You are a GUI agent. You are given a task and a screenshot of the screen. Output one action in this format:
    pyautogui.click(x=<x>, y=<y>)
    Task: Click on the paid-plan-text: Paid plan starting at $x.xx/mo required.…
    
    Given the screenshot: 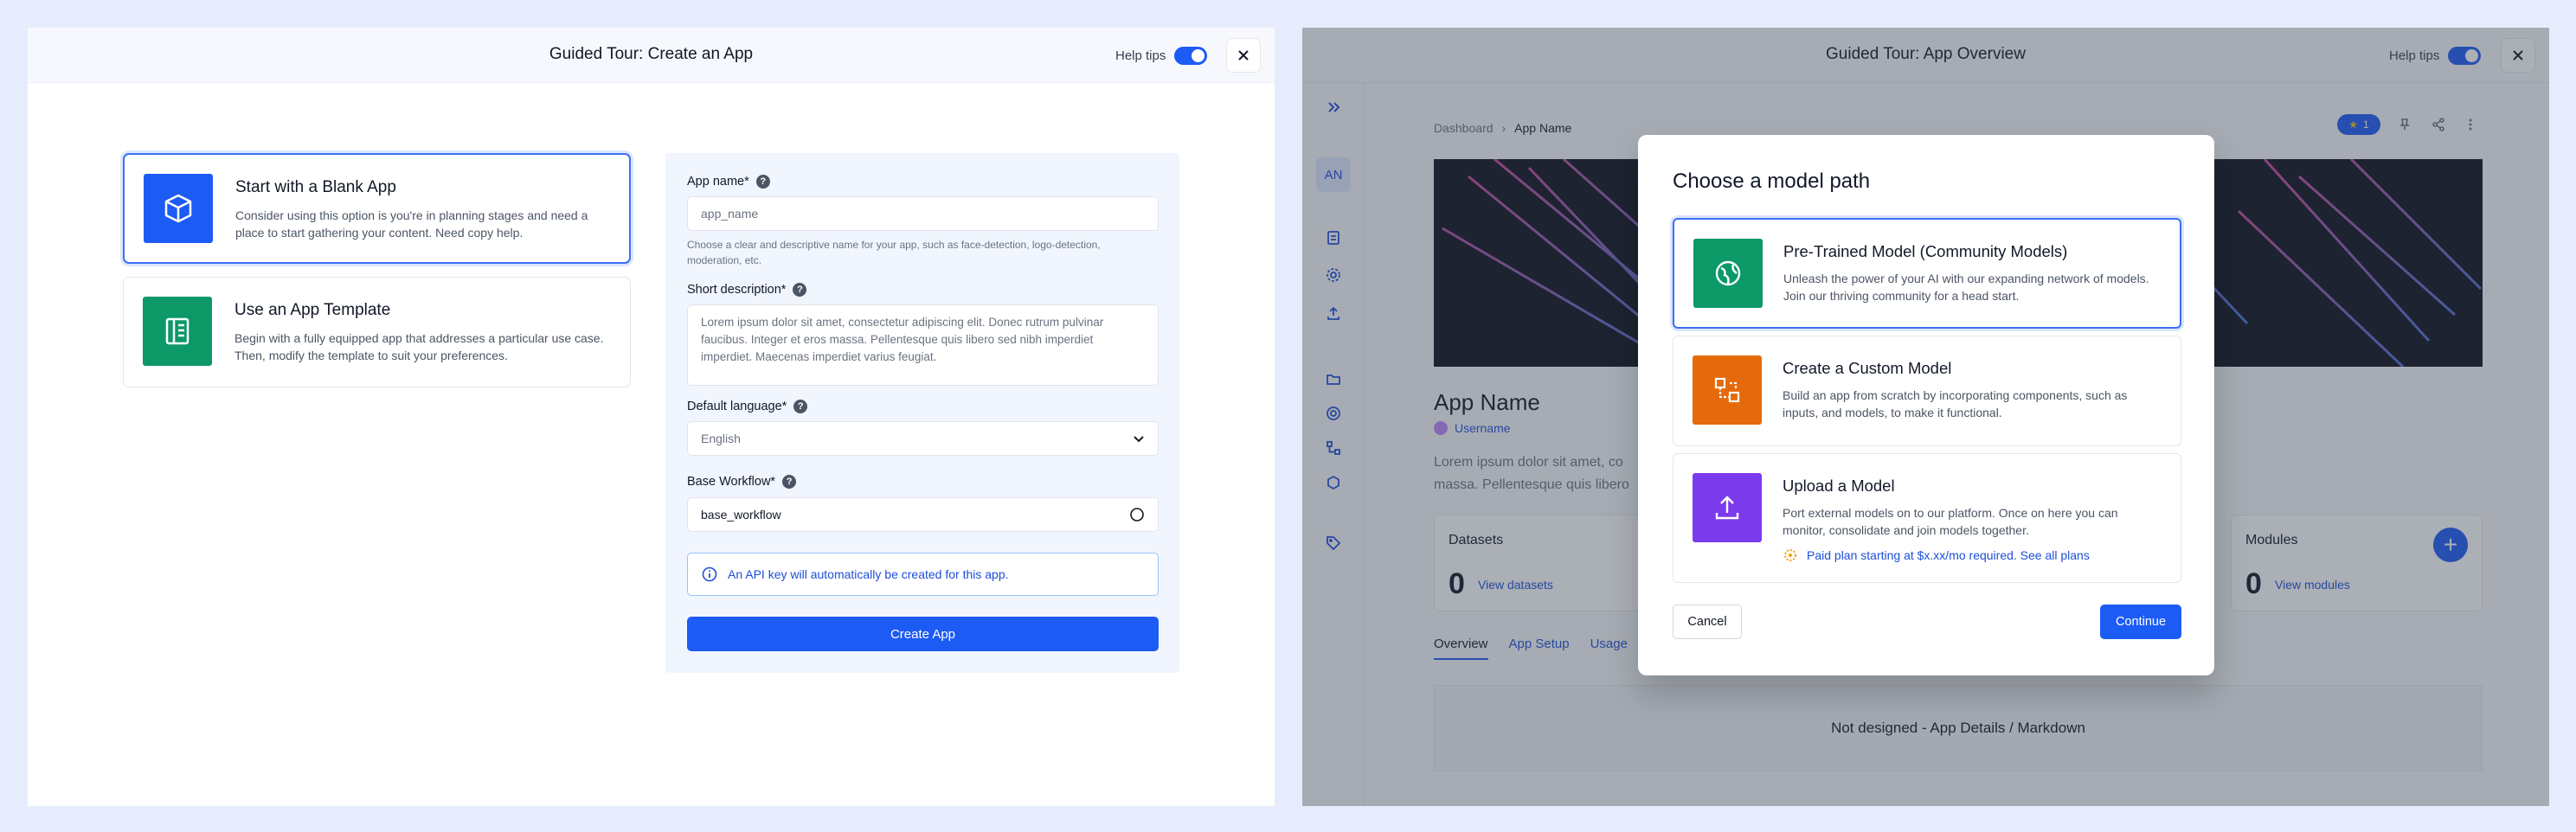 What is the action you would take?
    pyautogui.click(x=1949, y=555)
    